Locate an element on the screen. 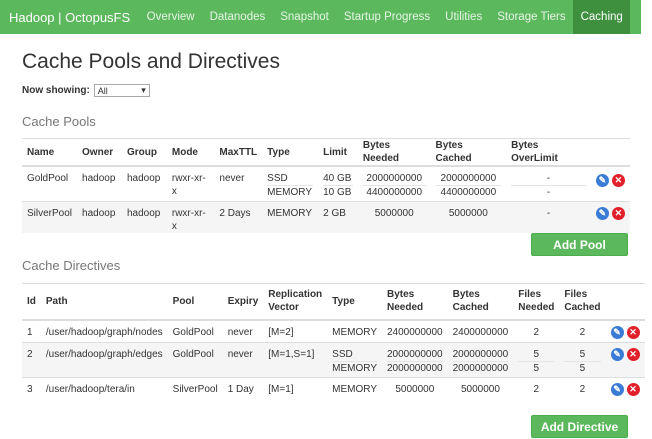 This screenshot has height=439, width=652. cache-pools-title: Cache Pools is located at coordinates (59, 121).